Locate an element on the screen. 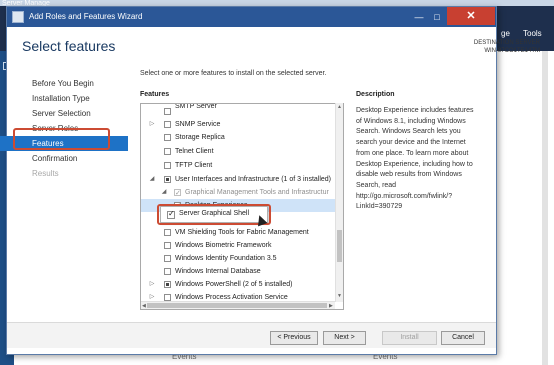 The image size is (554, 365). features-vertical-scrollbar: ▲ ▼ is located at coordinates (339, 202).